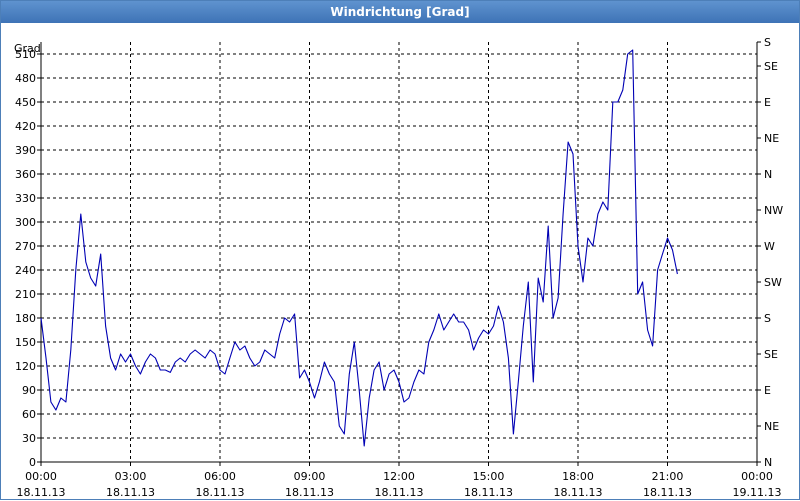  What do you see at coordinates (25, 198) in the screenshot?
I see `y-tick-label: 330` at bounding box center [25, 198].